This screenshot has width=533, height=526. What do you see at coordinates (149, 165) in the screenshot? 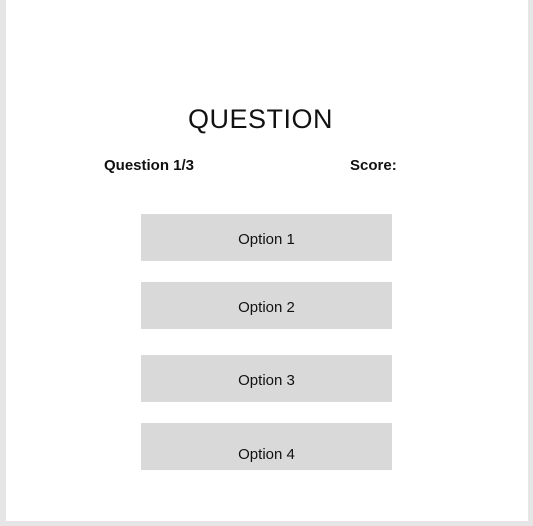
I see `question-counter: Question 1/3` at bounding box center [149, 165].